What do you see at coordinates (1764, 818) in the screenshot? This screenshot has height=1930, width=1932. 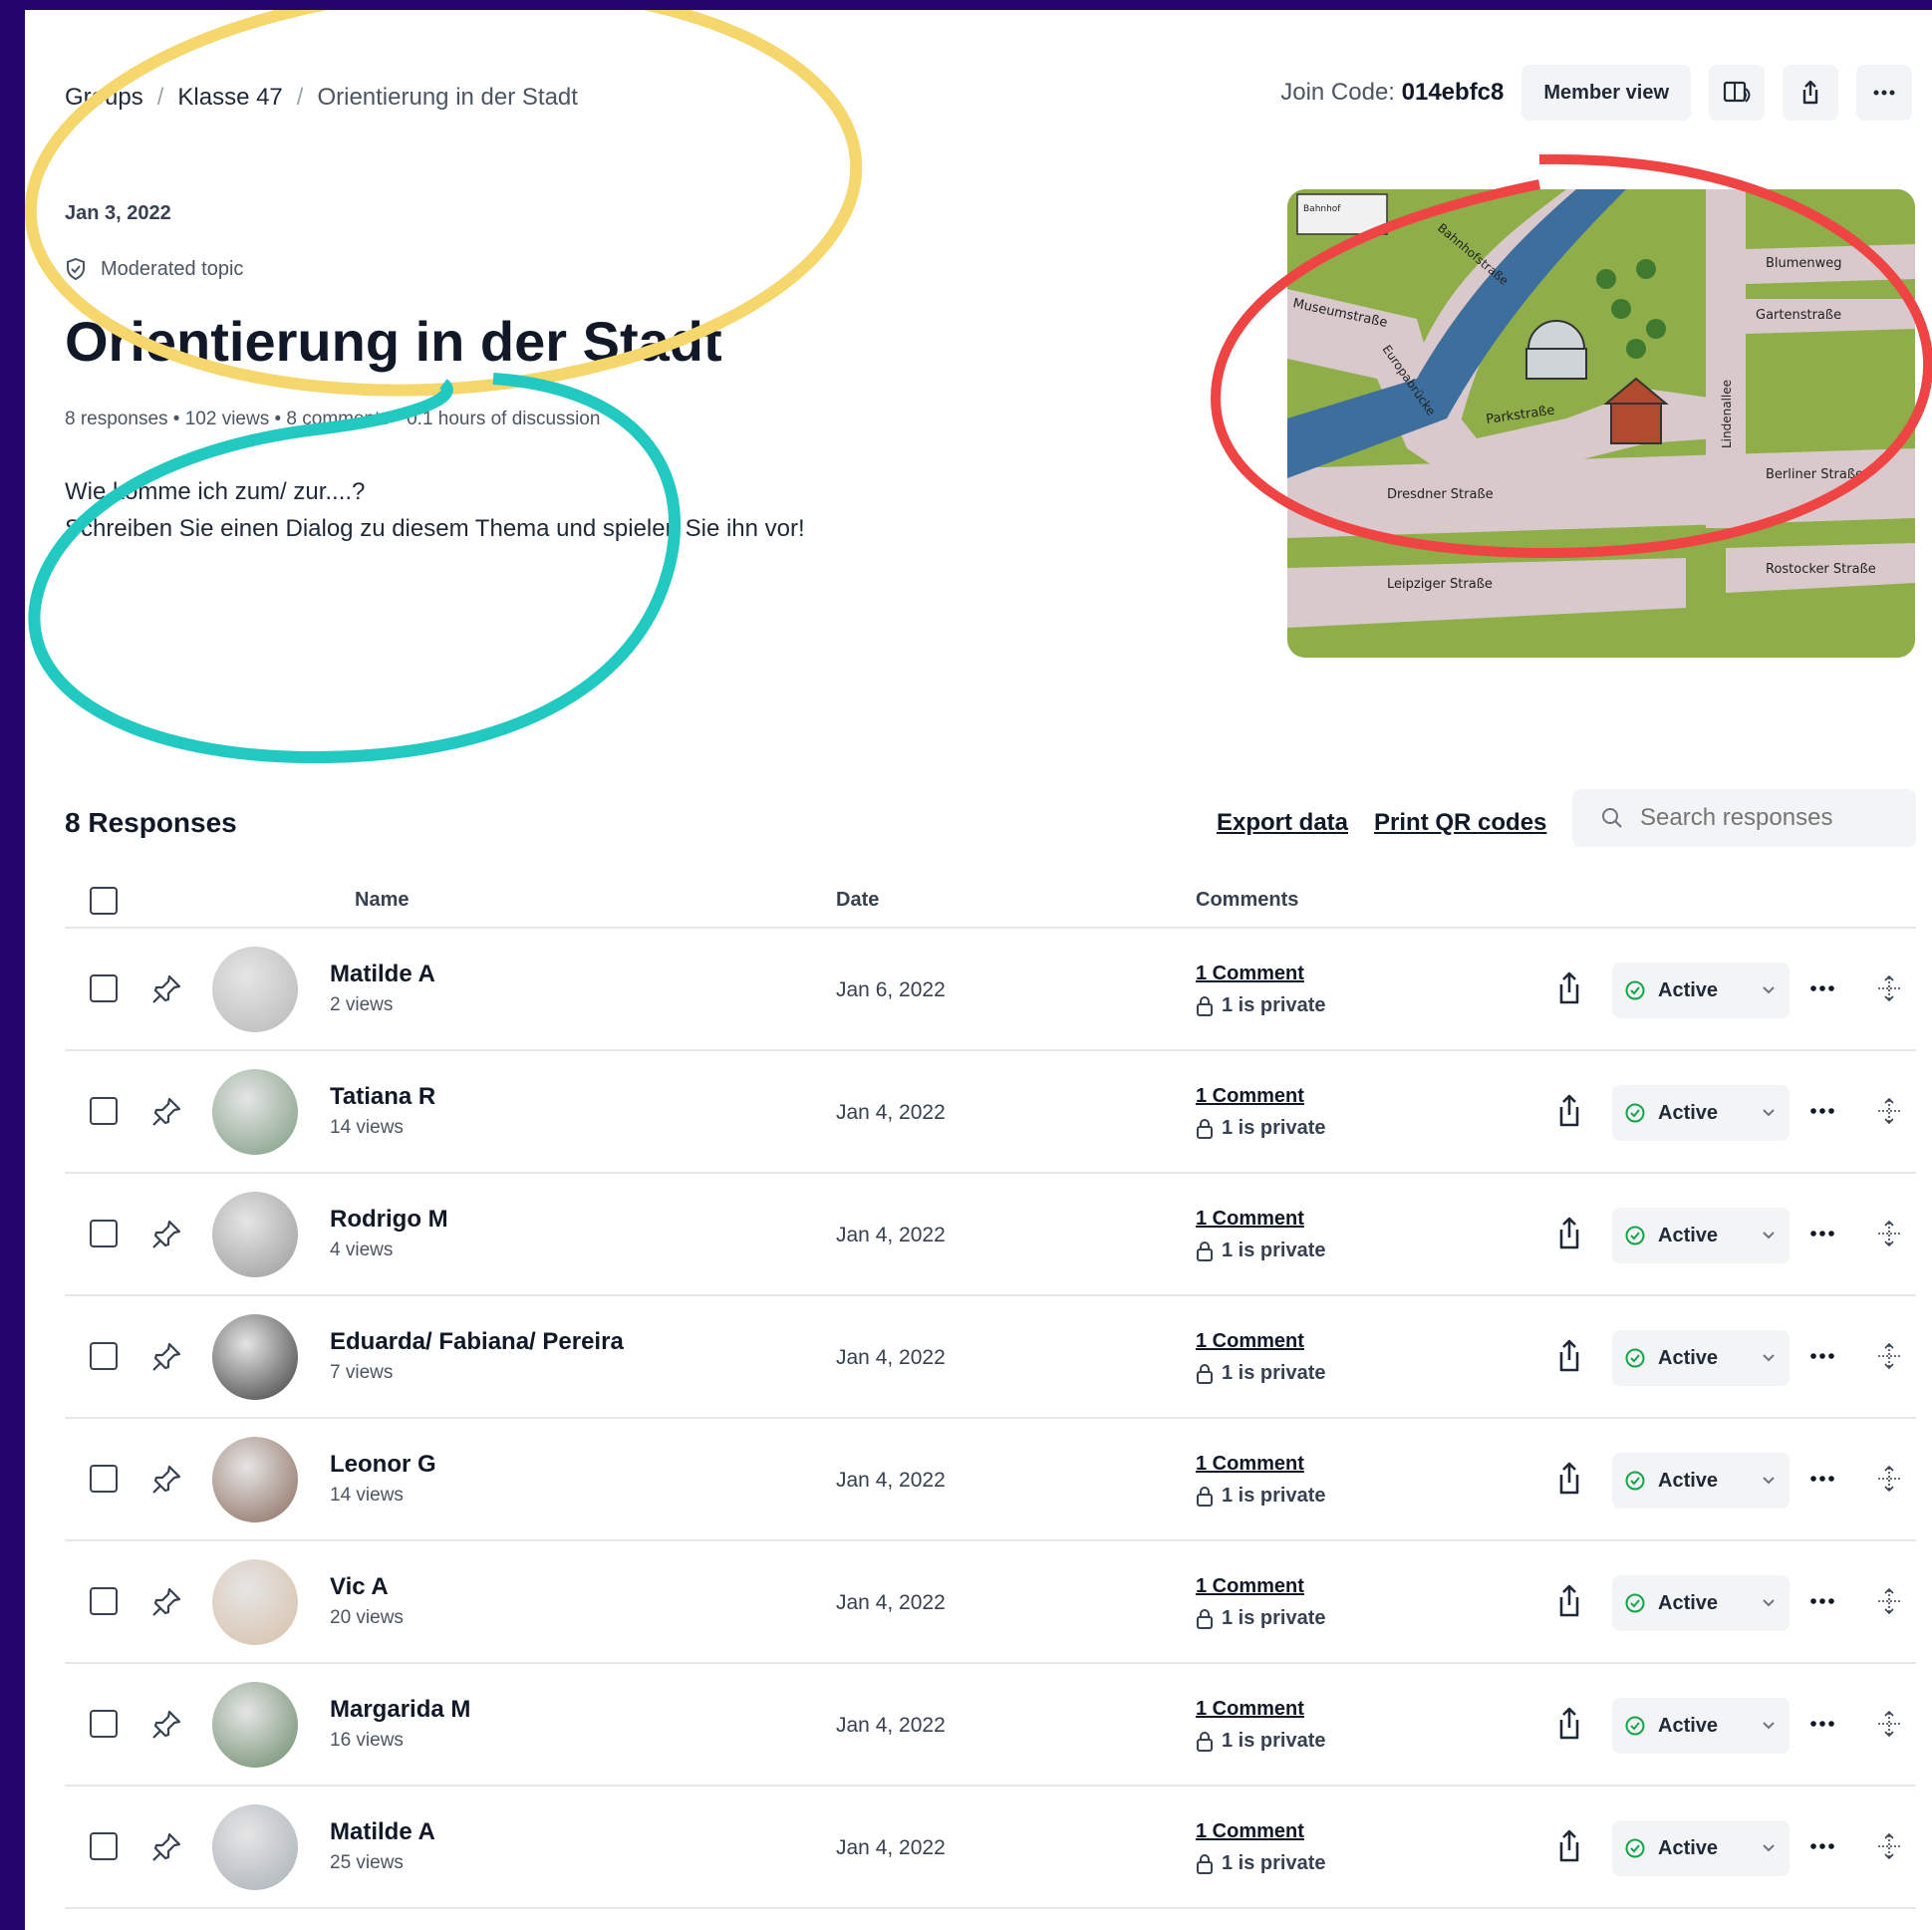 I see `search-input` at bounding box center [1764, 818].